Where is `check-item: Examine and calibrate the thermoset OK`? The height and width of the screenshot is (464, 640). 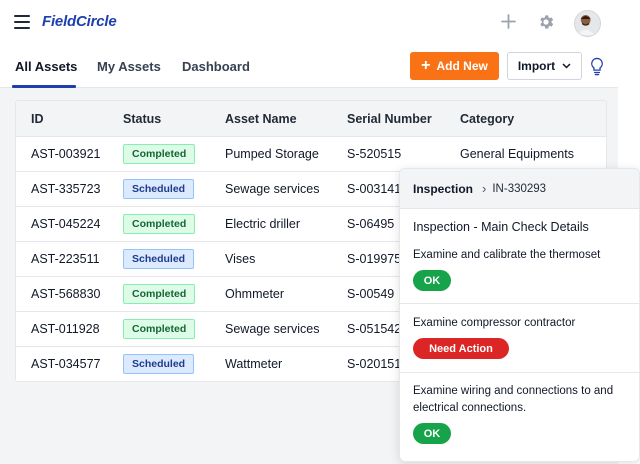
check-item: Examine and calibrate the thermoset OK is located at coordinates (519, 269).